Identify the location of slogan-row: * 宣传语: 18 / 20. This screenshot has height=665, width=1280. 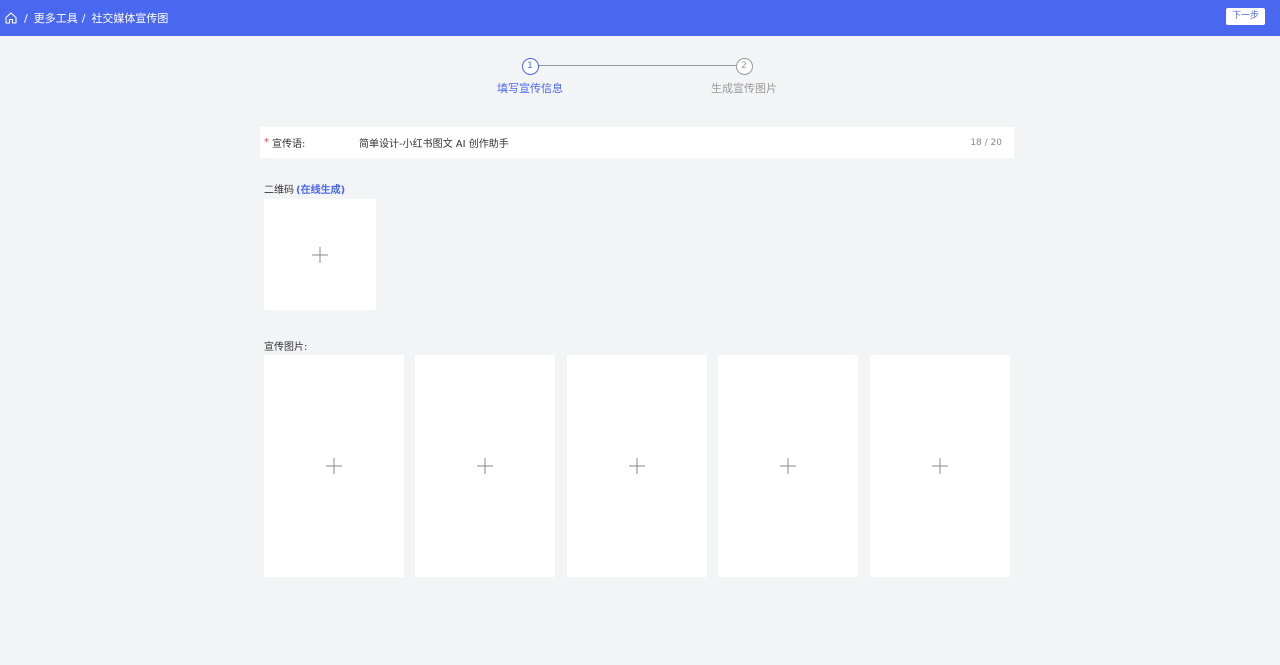
(637, 142).